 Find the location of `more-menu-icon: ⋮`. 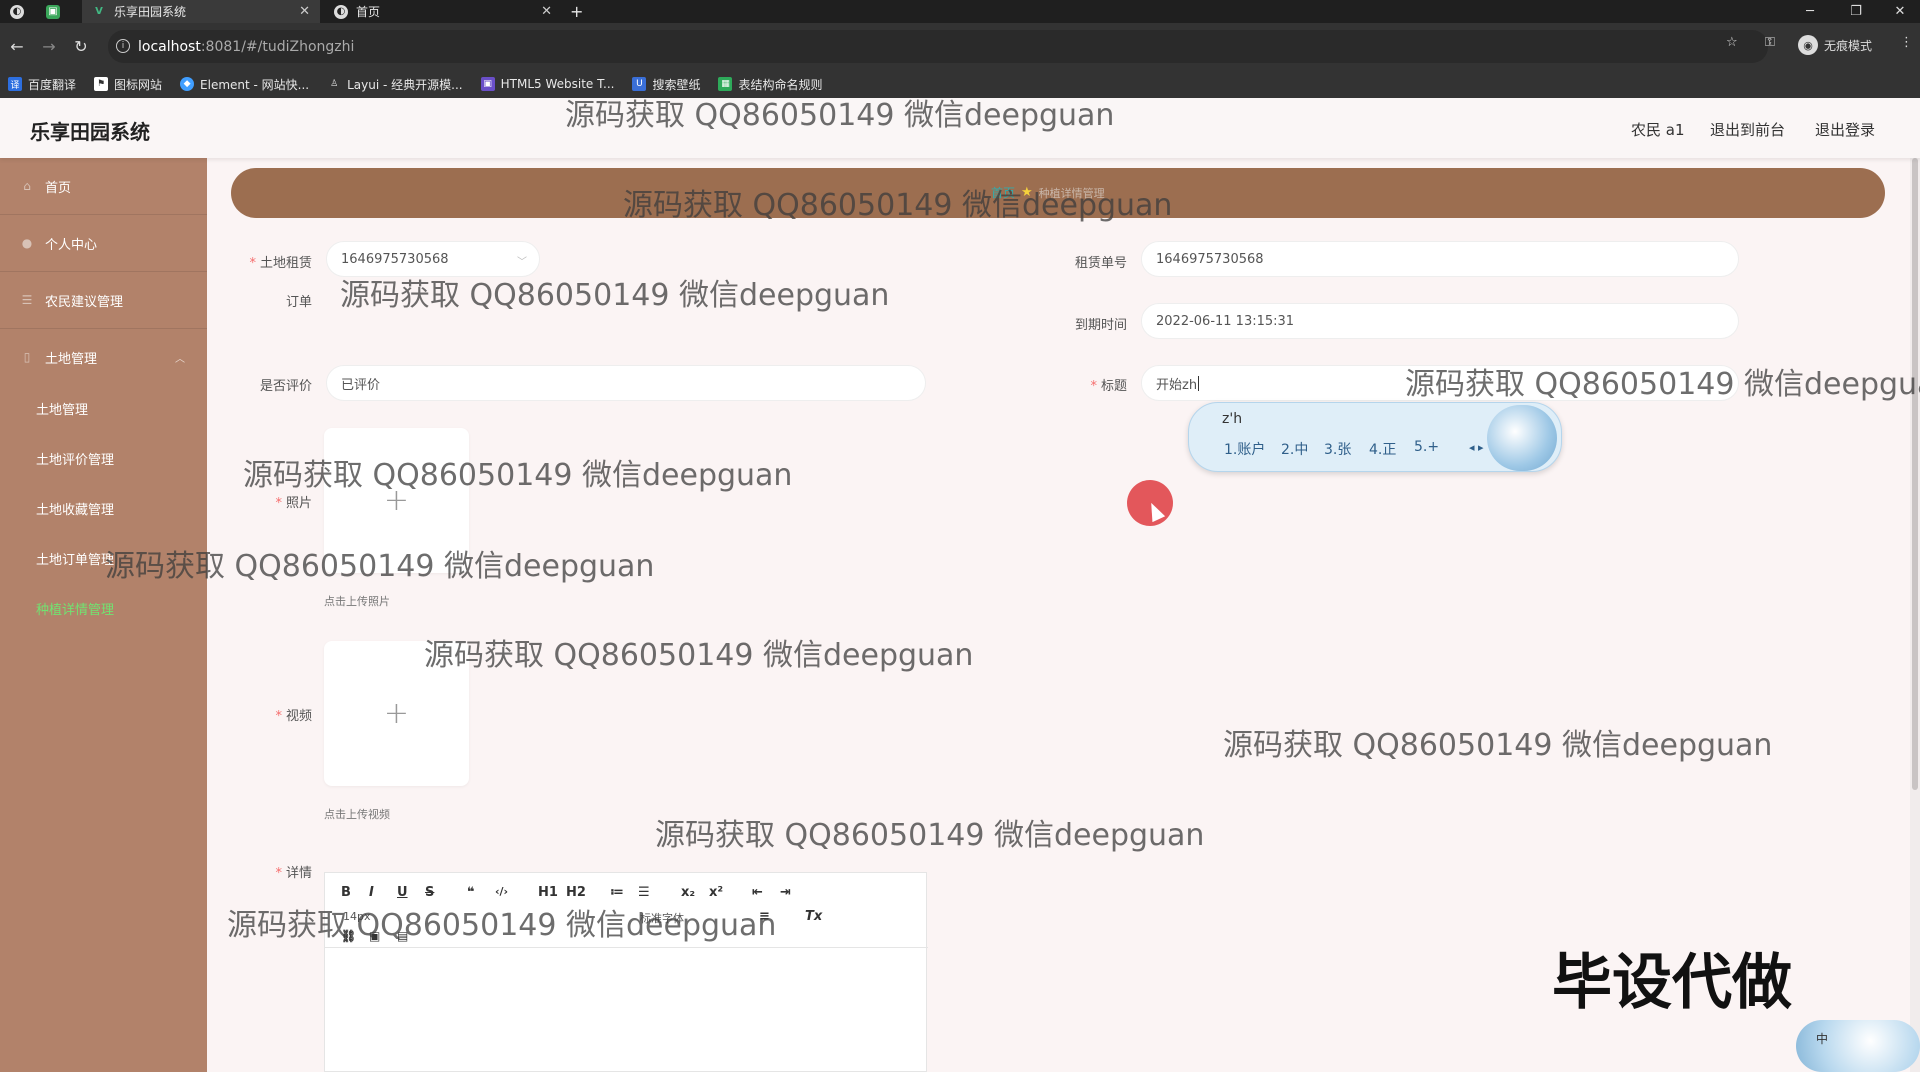

more-menu-icon: ⋮ is located at coordinates (1906, 42).